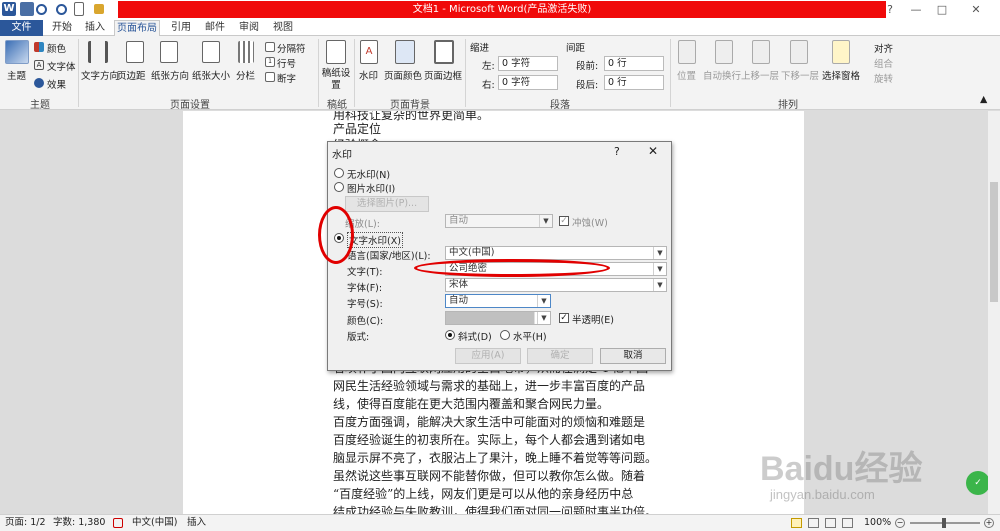  What do you see at coordinates (556, 253) in the screenshot?
I see `language-select: 中文(中国) ▼` at bounding box center [556, 253].